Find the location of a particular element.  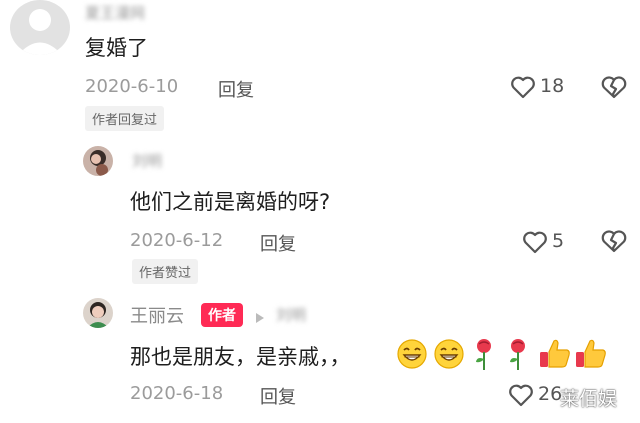

username: 王丽云 is located at coordinates (157, 315).